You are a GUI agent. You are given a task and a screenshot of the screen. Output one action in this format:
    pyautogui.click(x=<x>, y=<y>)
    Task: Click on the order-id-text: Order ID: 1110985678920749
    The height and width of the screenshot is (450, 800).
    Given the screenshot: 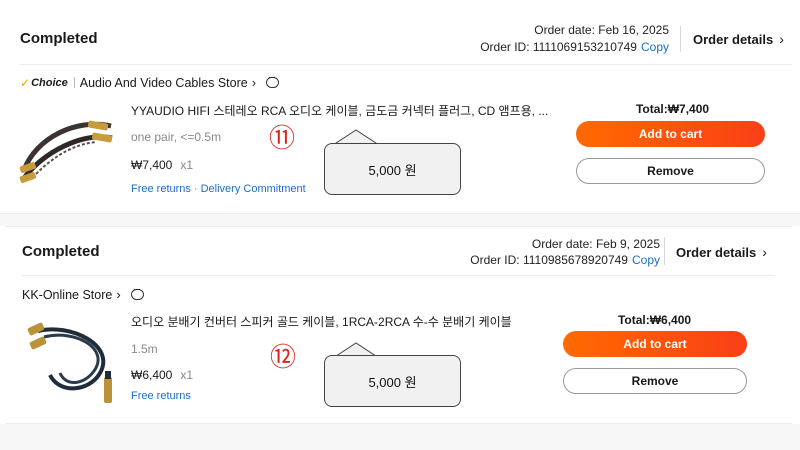 What is the action you would take?
    pyautogui.click(x=549, y=260)
    